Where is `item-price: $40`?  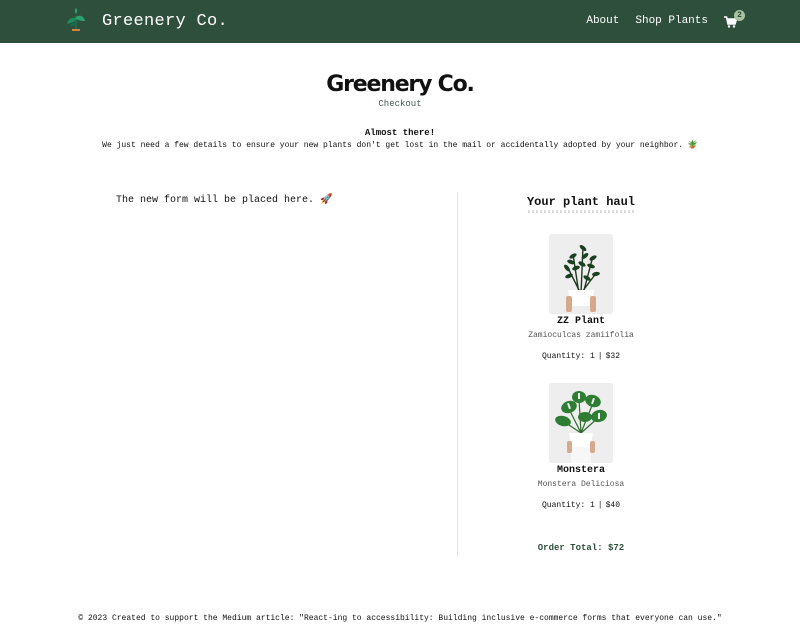 item-price: $40 is located at coordinates (613, 505).